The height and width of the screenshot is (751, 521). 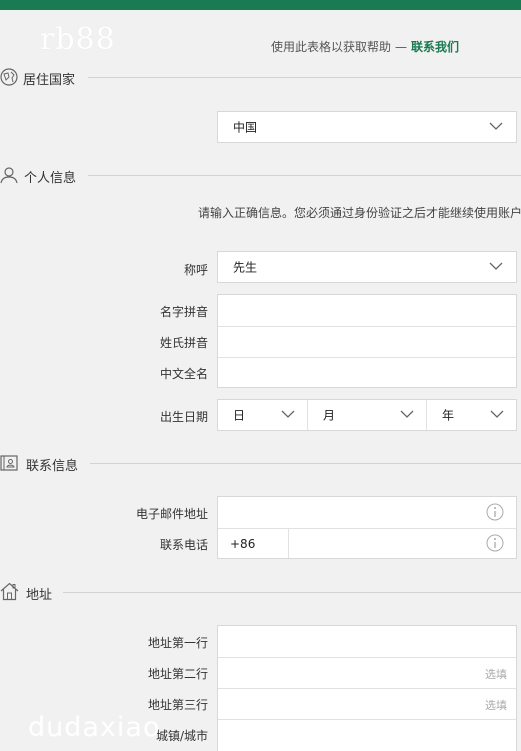 I want to click on address-line1-label: 地址第一行, so click(x=177, y=643).